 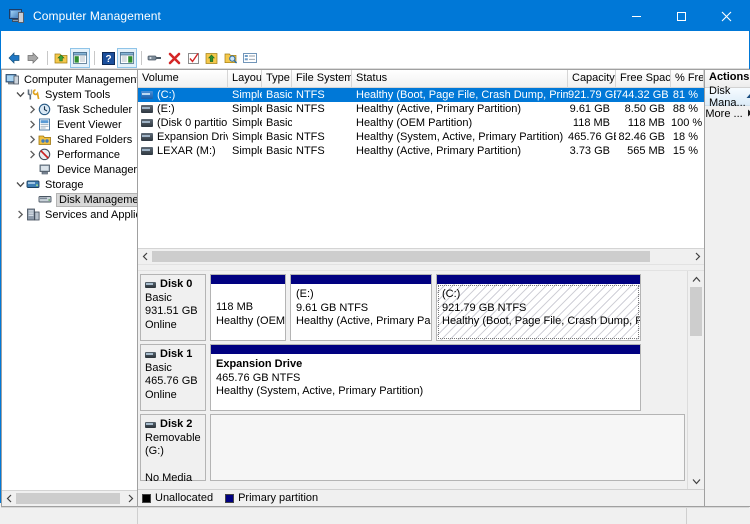 What do you see at coordinates (147, 95) in the screenshot?
I see `volume-icon` at bounding box center [147, 95].